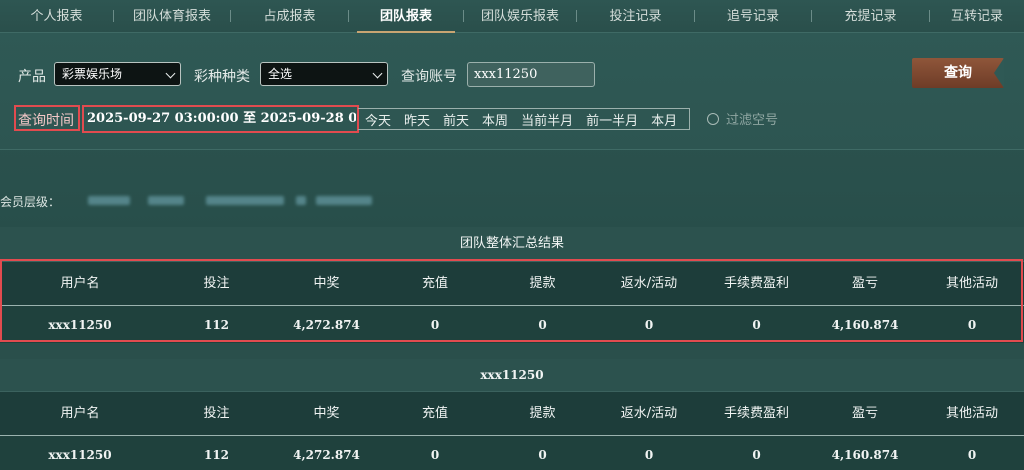 Image resolution: width=1024 pixels, height=470 pixels. What do you see at coordinates (416, 119) in the screenshot?
I see `quick-range-yesterday: 昨天` at bounding box center [416, 119].